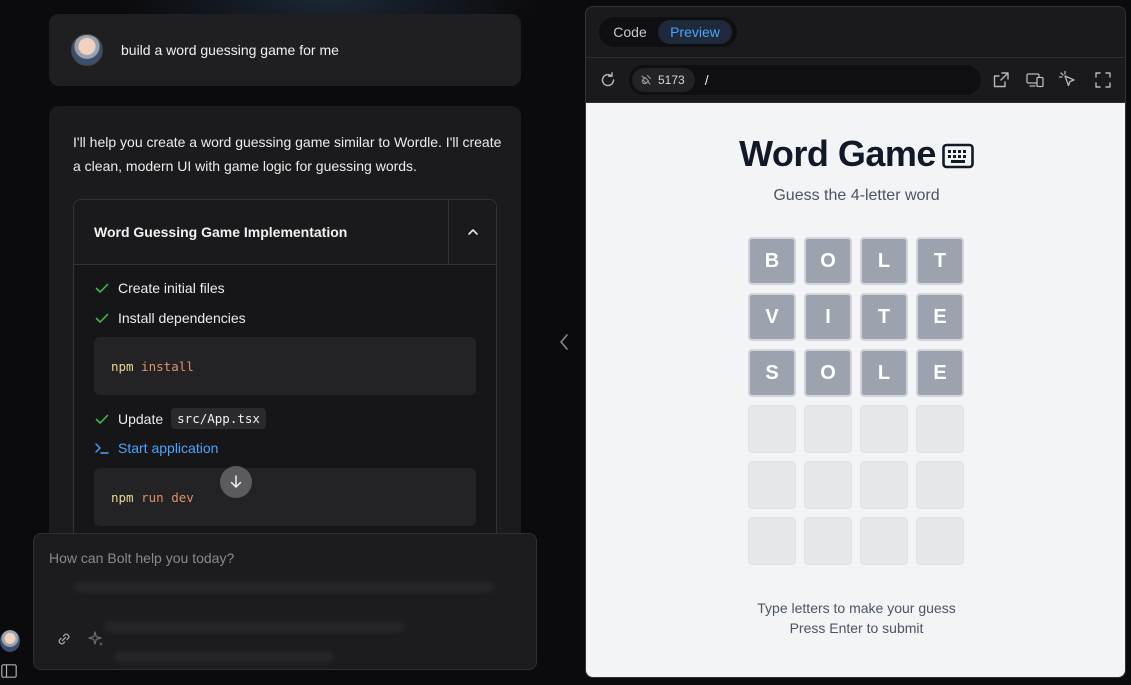 The image size is (1131, 685). What do you see at coordinates (141, 418) in the screenshot?
I see `step-label: Update` at bounding box center [141, 418].